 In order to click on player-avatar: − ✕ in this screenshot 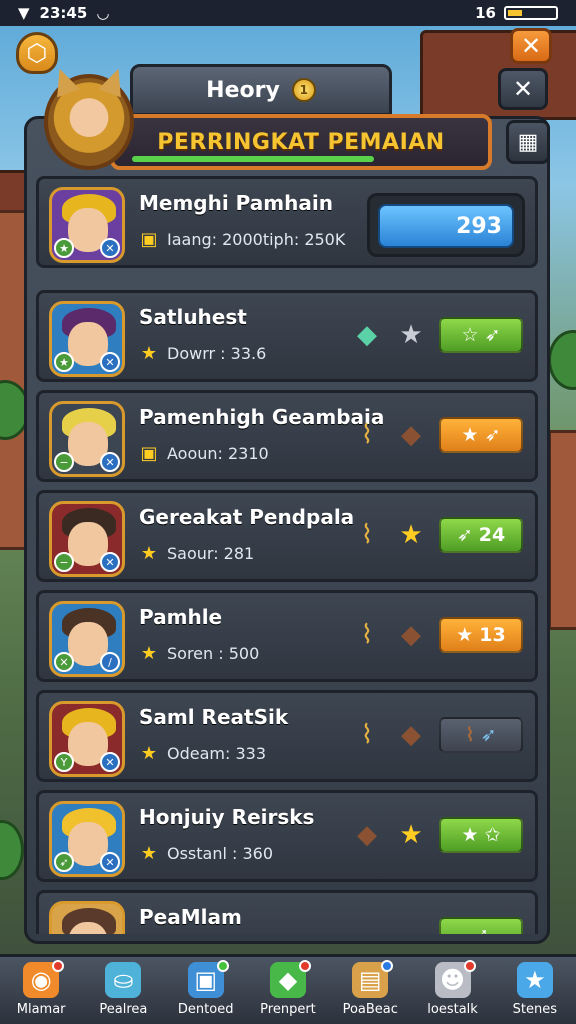, I will do `click(87, 439)`.